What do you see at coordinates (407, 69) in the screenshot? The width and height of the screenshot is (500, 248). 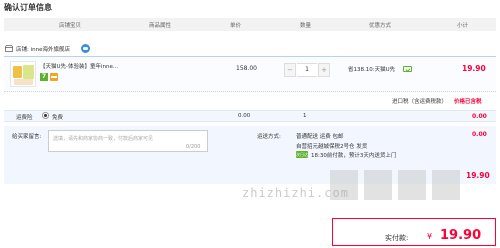 I see `promotion-tag-icon` at bounding box center [407, 69].